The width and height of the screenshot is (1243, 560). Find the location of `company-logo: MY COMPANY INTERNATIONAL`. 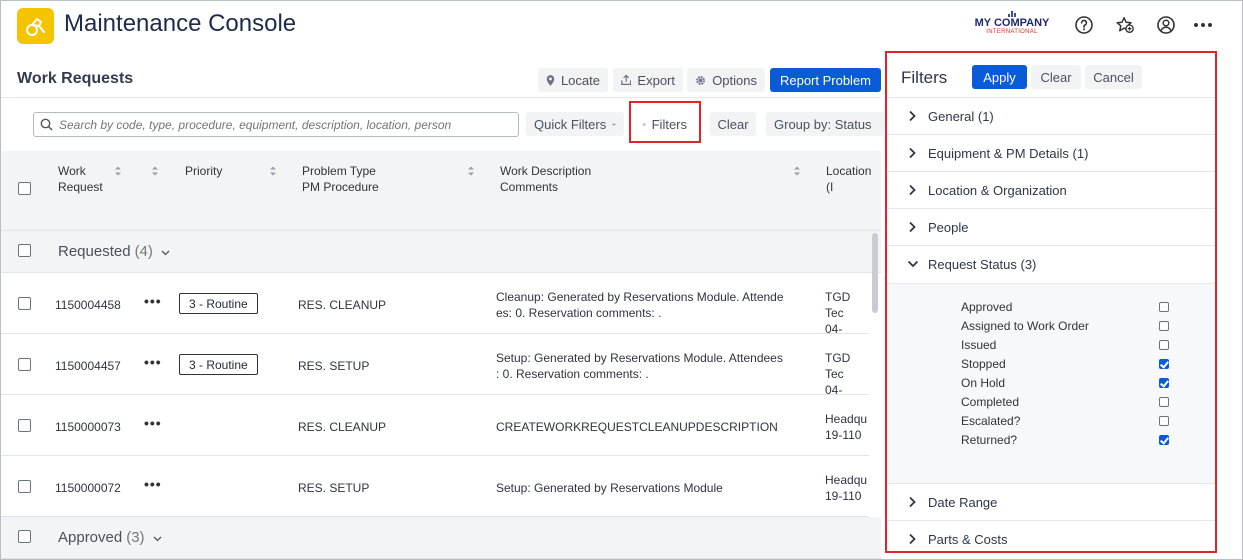

company-logo: MY COMPANY INTERNATIONAL is located at coordinates (1012, 26).